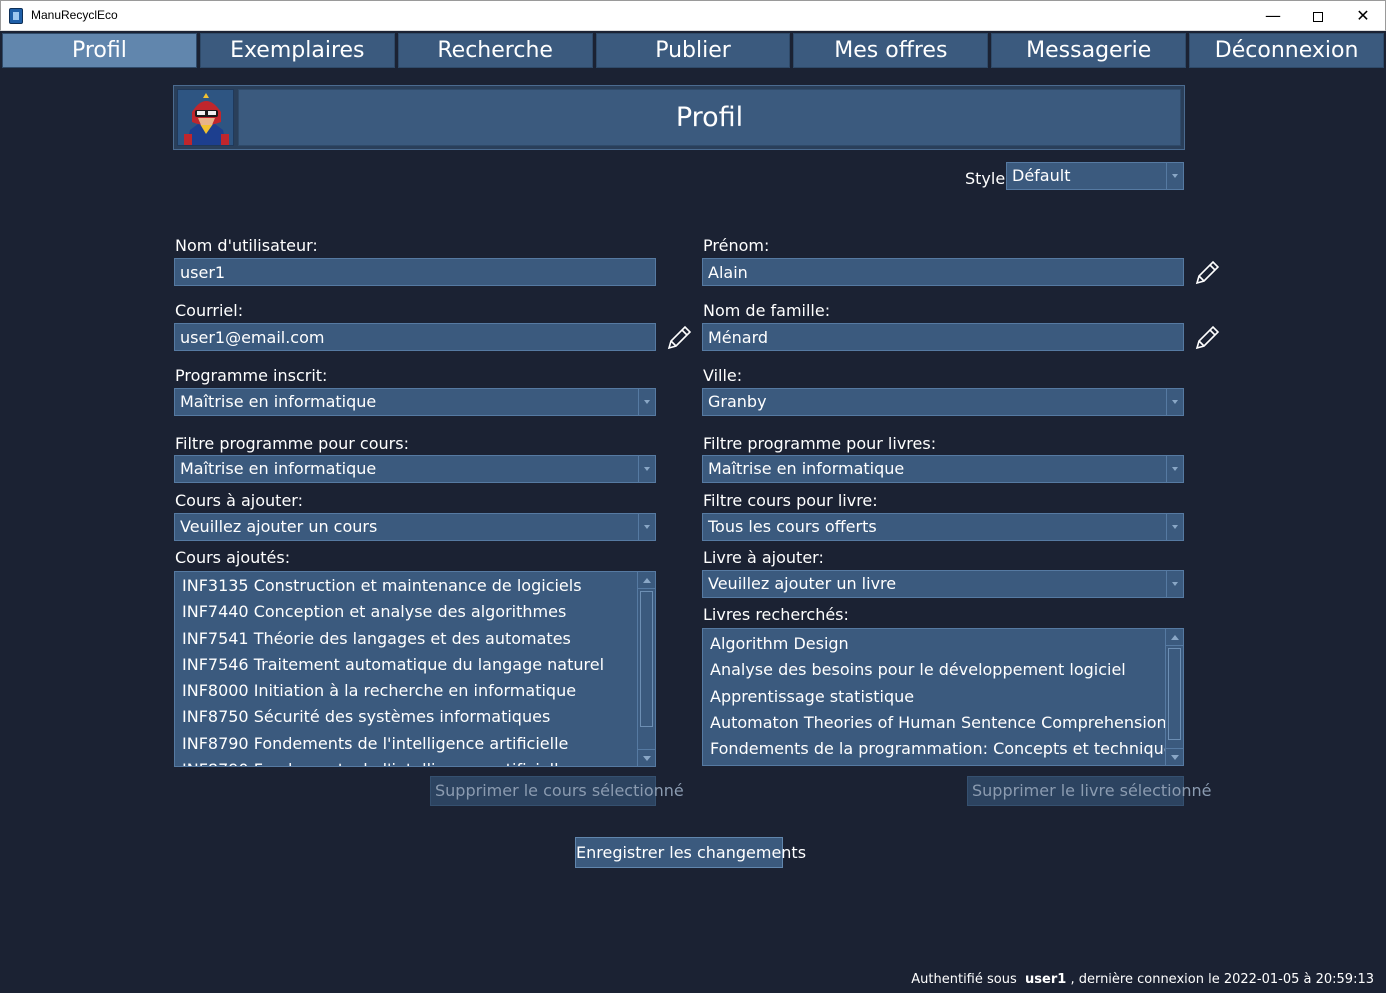 Image resolution: width=1386 pixels, height=993 pixels. I want to click on course-filter-value: Maîtrise en informatique, so click(278, 468).